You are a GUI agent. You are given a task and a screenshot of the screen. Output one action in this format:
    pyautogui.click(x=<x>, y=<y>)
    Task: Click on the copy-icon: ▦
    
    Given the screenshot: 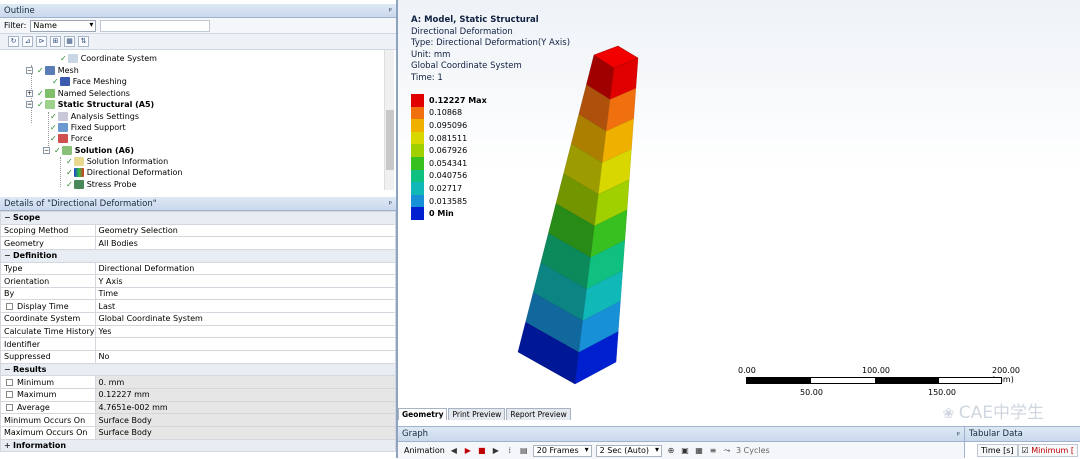 What is the action you would take?
    pyautogui.click(x=699, y=451)
    